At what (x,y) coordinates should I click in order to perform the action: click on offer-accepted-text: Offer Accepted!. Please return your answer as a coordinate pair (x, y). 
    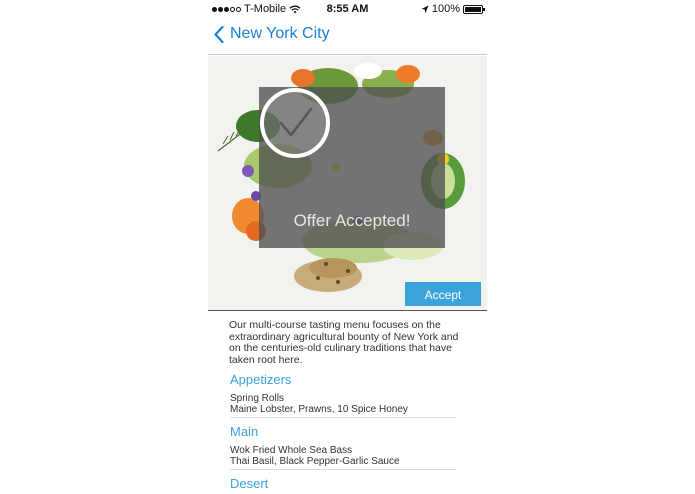
    Looking at the image, I should click on (352, 220).